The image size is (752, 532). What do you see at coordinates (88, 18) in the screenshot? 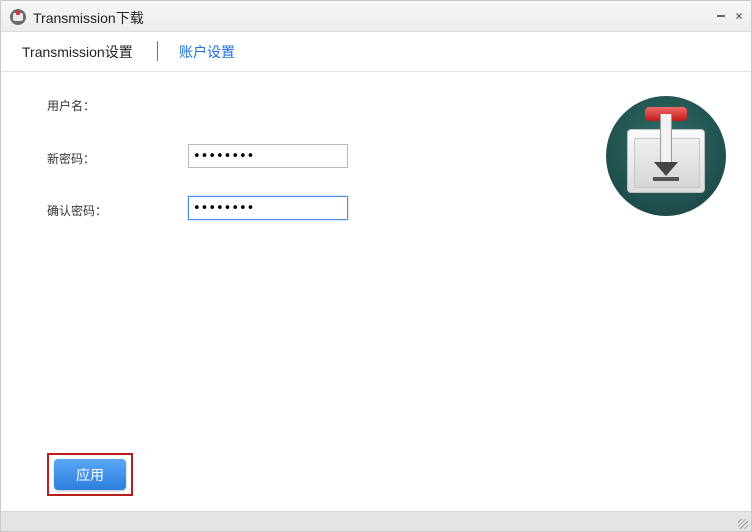
I see `window-title: Transmission下载` at bounding box center [88, 18].